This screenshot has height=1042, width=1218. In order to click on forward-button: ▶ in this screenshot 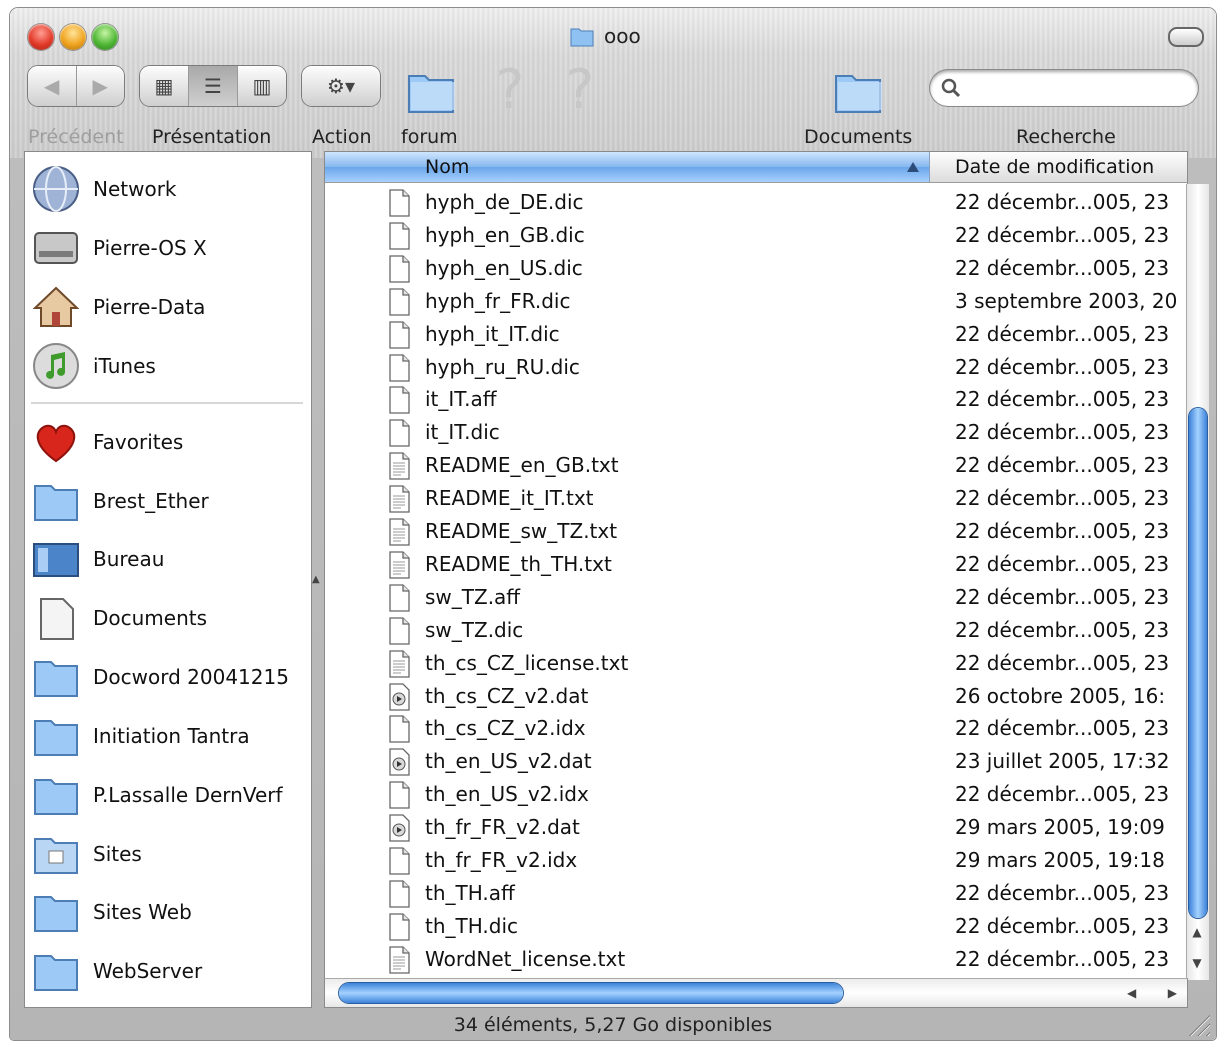, I will do `click(101, 86)`.